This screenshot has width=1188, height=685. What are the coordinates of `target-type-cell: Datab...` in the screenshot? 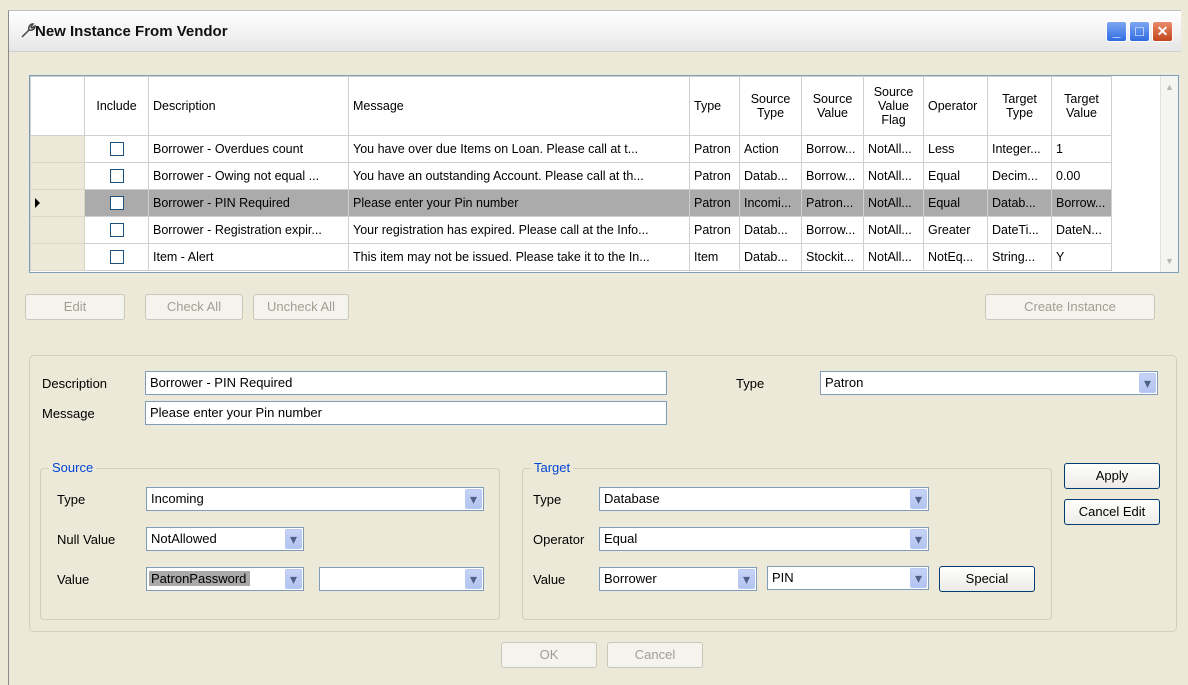 It's located at (1019, 203).